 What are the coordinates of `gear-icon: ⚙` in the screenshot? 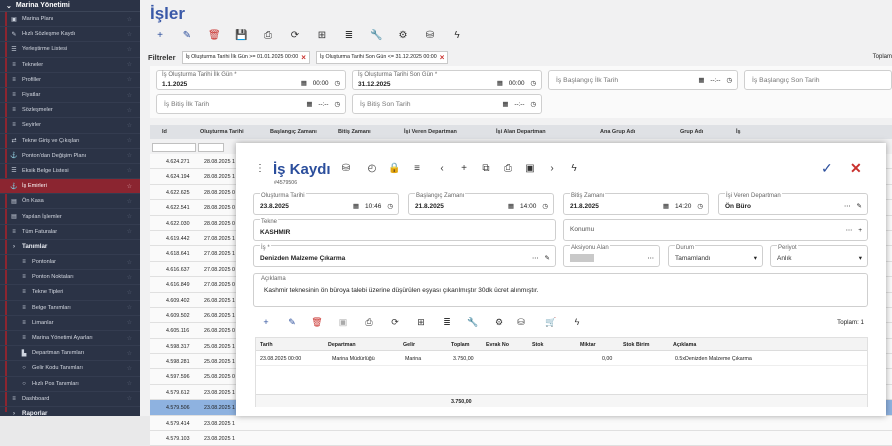 It's located at (403, 35).